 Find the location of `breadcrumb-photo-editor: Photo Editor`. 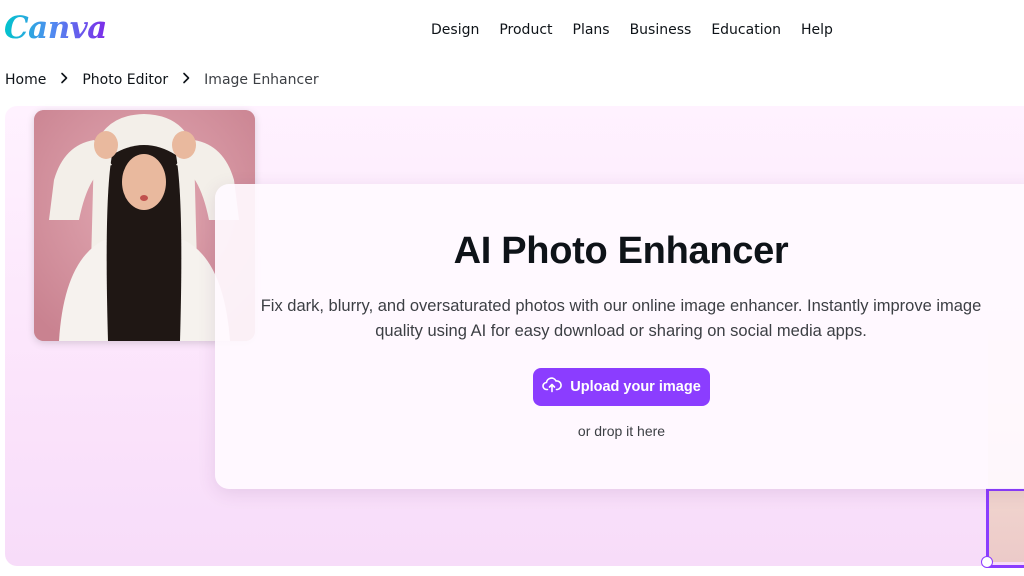

breadcrumb-photo-editor: Photo Editor is located at coordinates (125, 80).